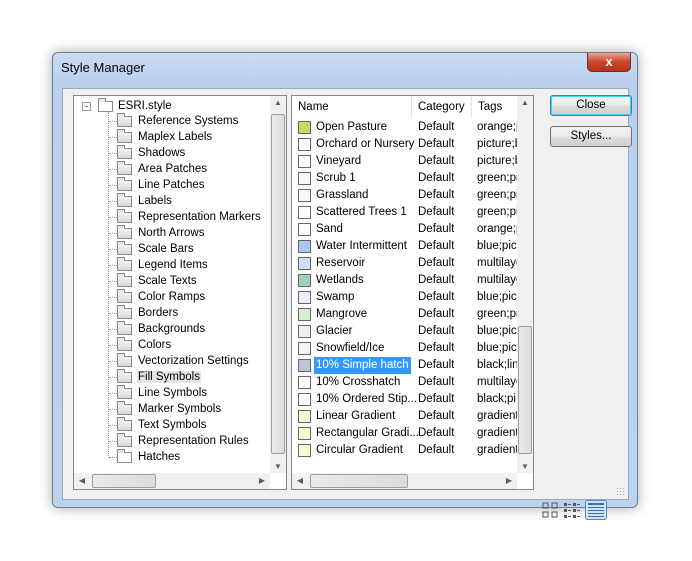  I want to click on symbol-tags: black;lin, so click(497, 365).